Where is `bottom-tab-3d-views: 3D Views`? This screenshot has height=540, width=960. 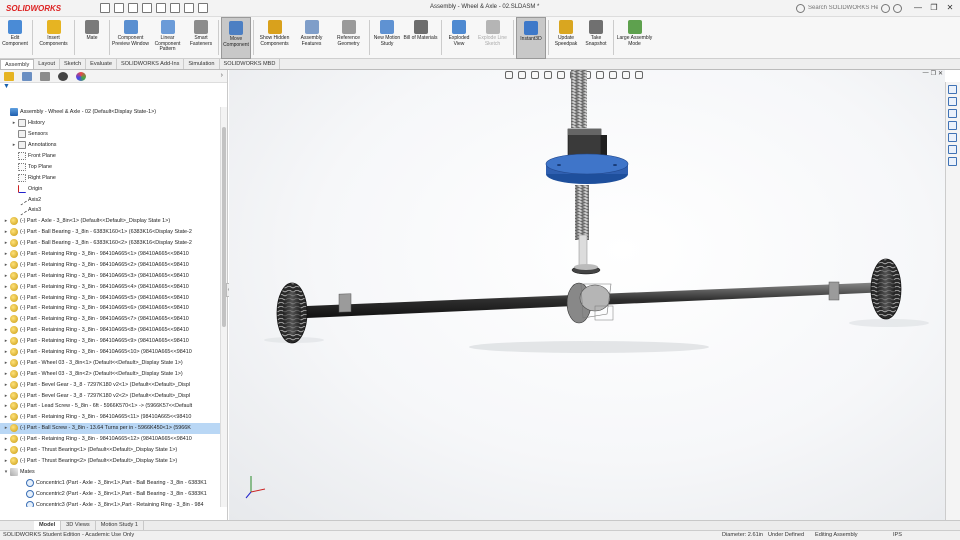 bottom-tab-3d-views: 3D Views is located at coordinates (78, 525).